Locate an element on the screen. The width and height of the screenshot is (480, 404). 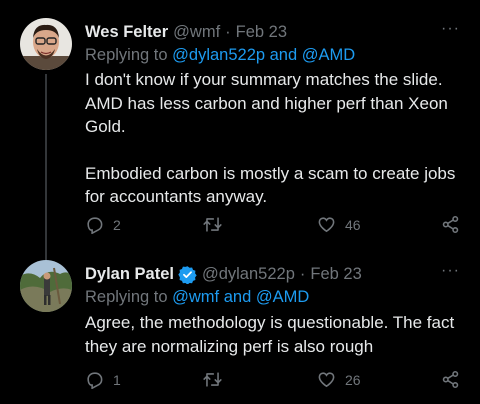
replying-to: Replying to @wmf and @AMD is located at coordinates (274, 297).